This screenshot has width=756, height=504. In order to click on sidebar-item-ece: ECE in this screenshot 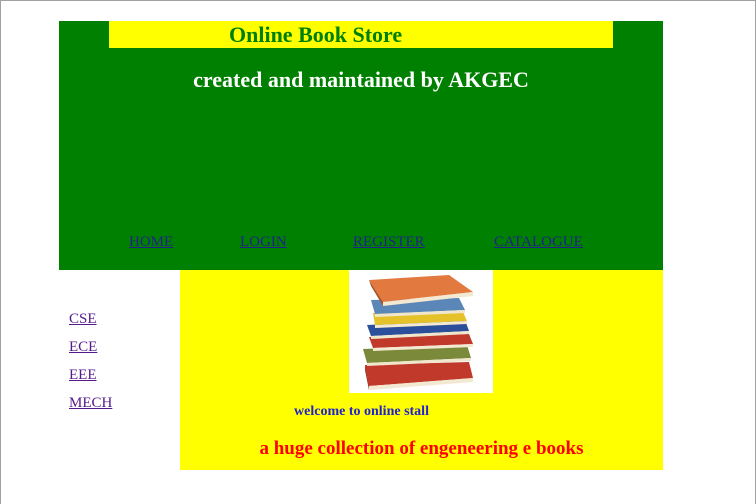, I will do `click(83, 347)`.